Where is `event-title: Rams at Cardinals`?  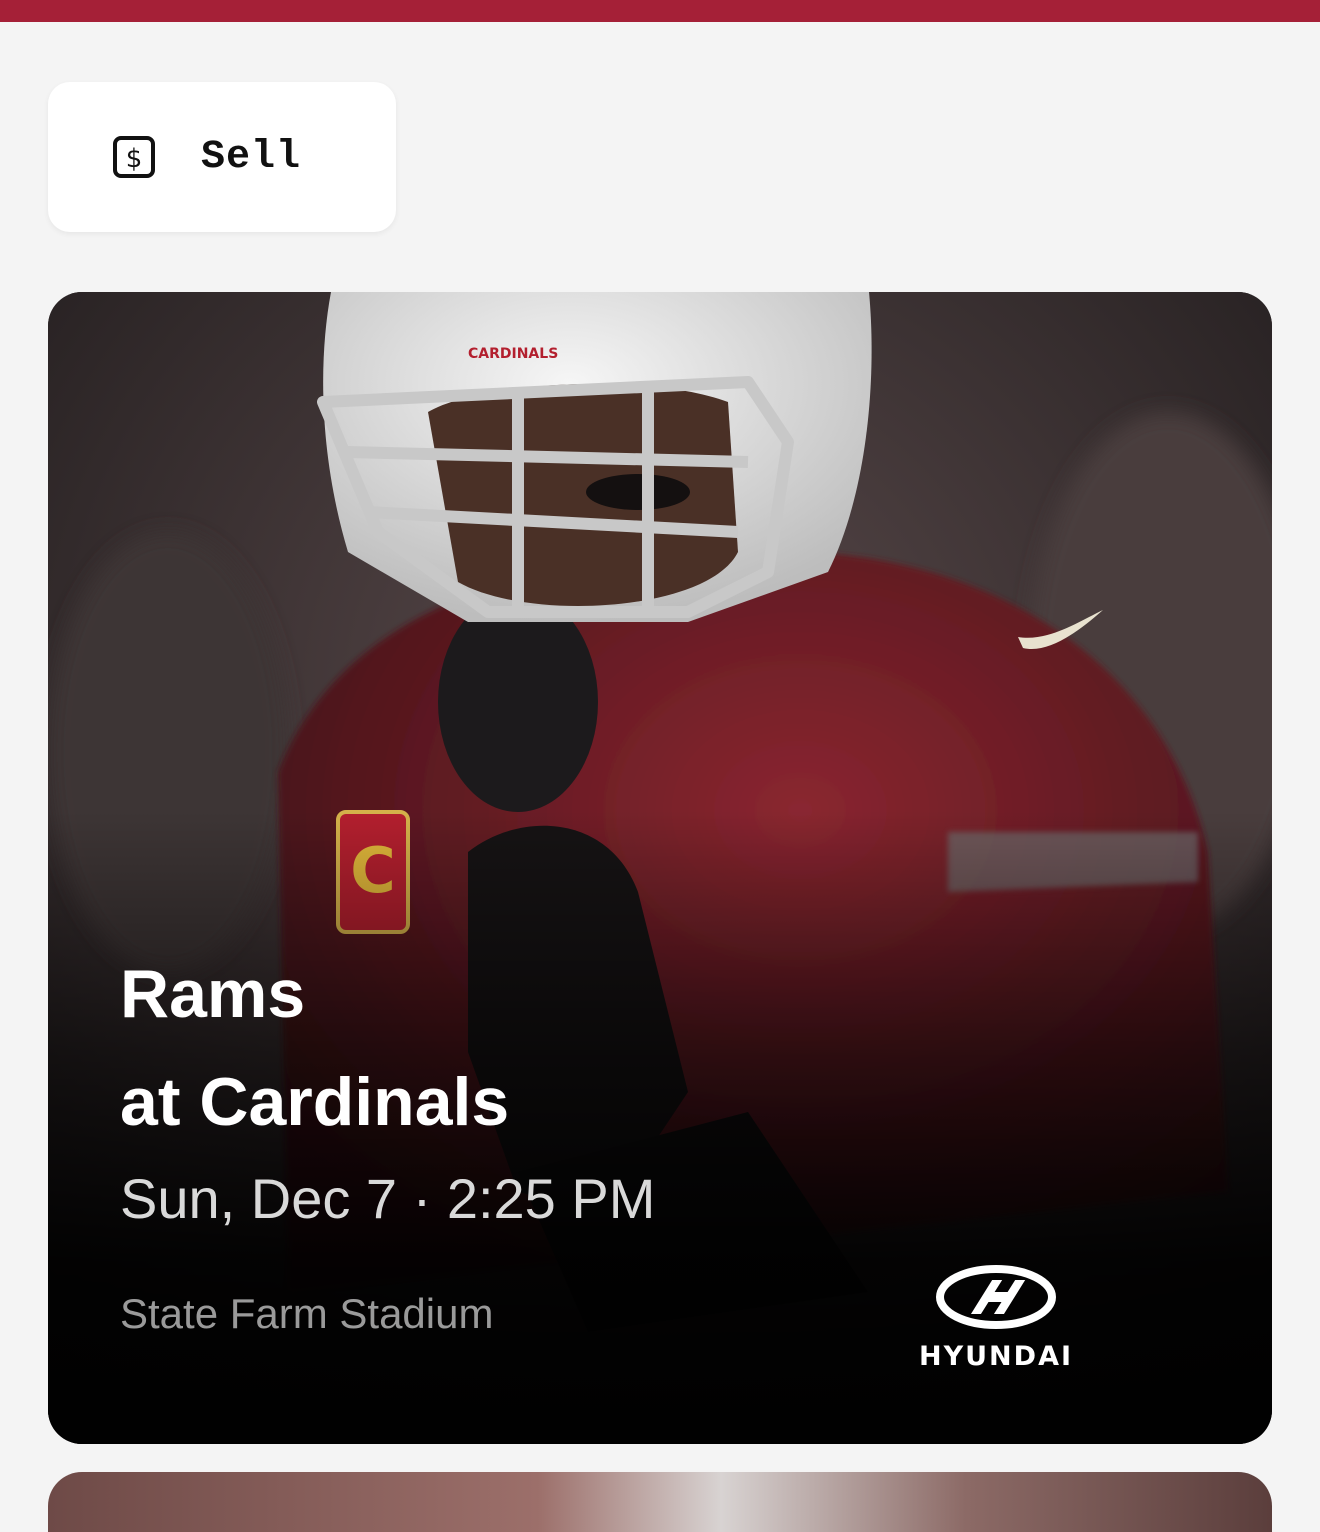 event-title: Rams at Cardinals is located at coordinates (314, 1048).